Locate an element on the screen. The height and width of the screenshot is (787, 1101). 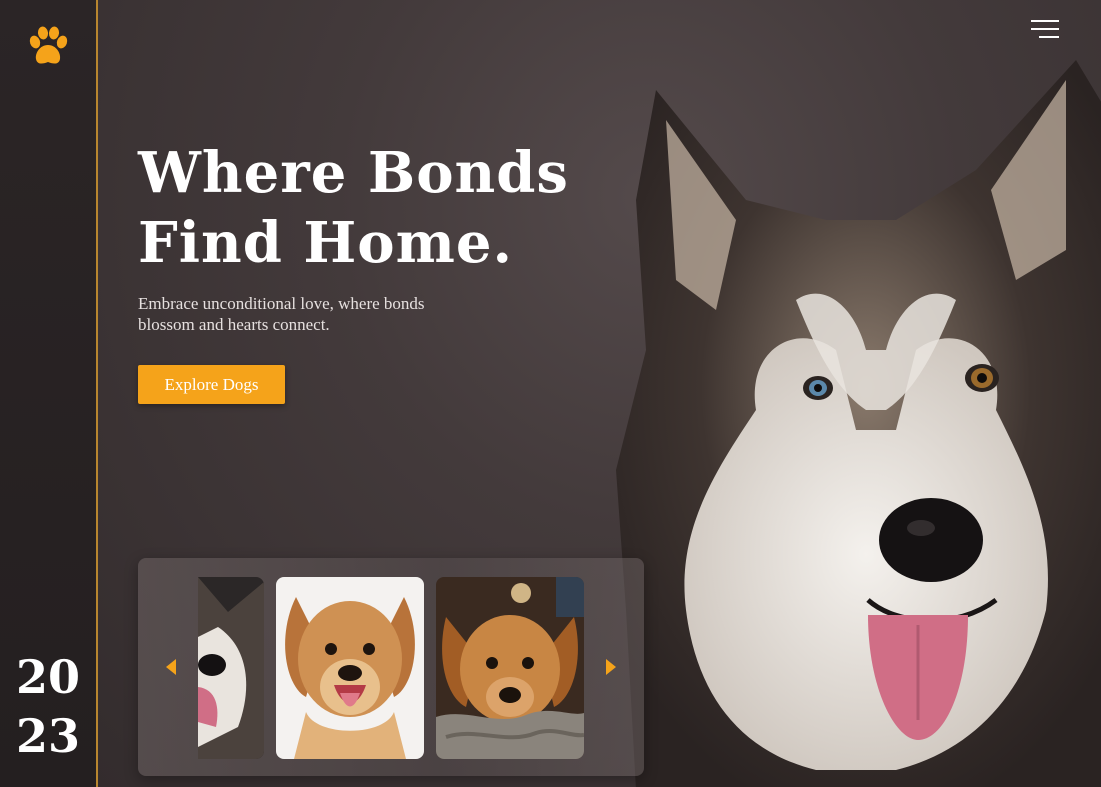
hamburger-menu-icon is located at coordinates (1045, 30).